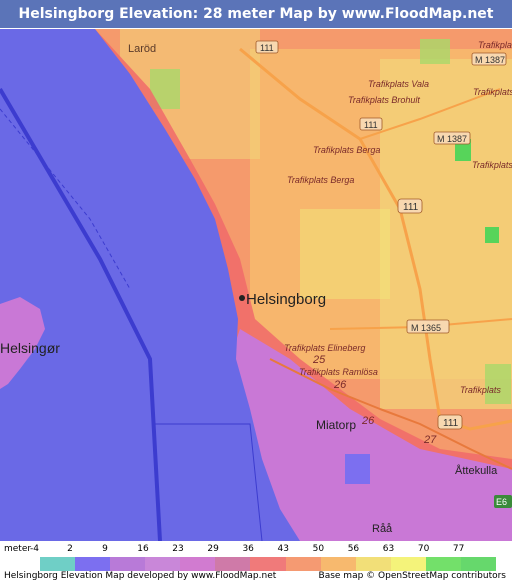 The image size is (512, 582). Describe the element at coordinates (318, 549) in the screenshot. I see `legend-value-label: 50` at that location.